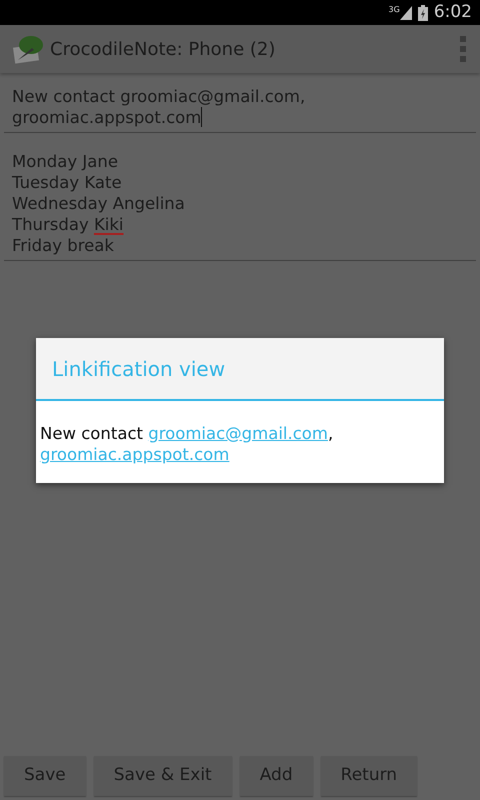 The width and height of the screenshot is (480, 800). What do you see at coordinates (186, 444) in the screenshot?
I see `dialog-message: New contact groomiac@gmail.com, groomiac.appspot.com` at bounding box center [186, 444].